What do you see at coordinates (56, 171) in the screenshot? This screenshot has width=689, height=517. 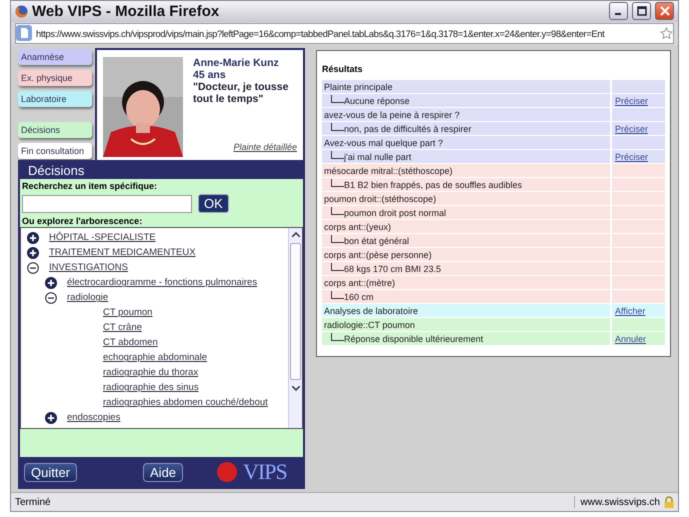 I see `panel-title: Décisions` at bounding box center [56, 171].